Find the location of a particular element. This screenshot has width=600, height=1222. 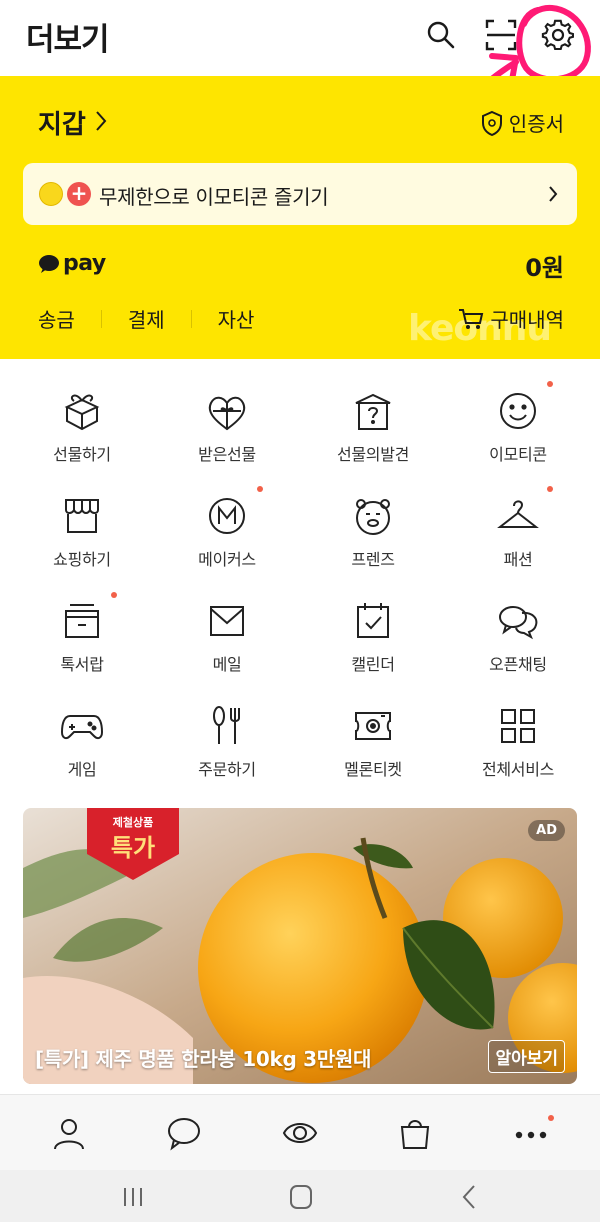

service-emoticon: 이모티콘 is located at coordinates (518, 420).